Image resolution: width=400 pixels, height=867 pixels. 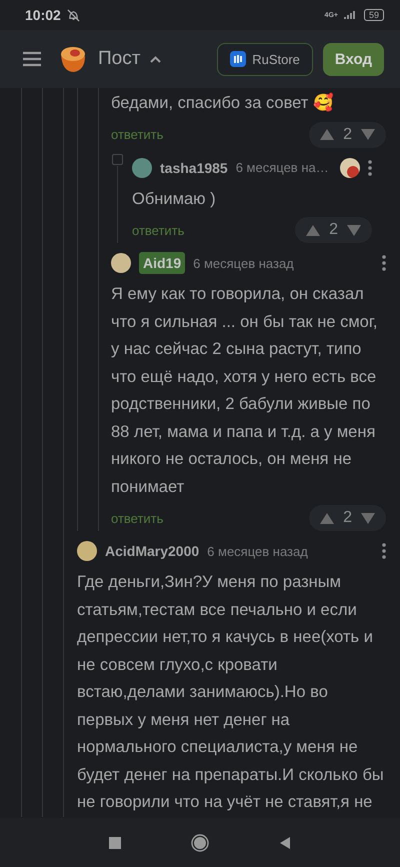 What do you see at coordinates (43, 15) in the screenshot?
I see `clock: 10:02` at bounding box center [43, 15].